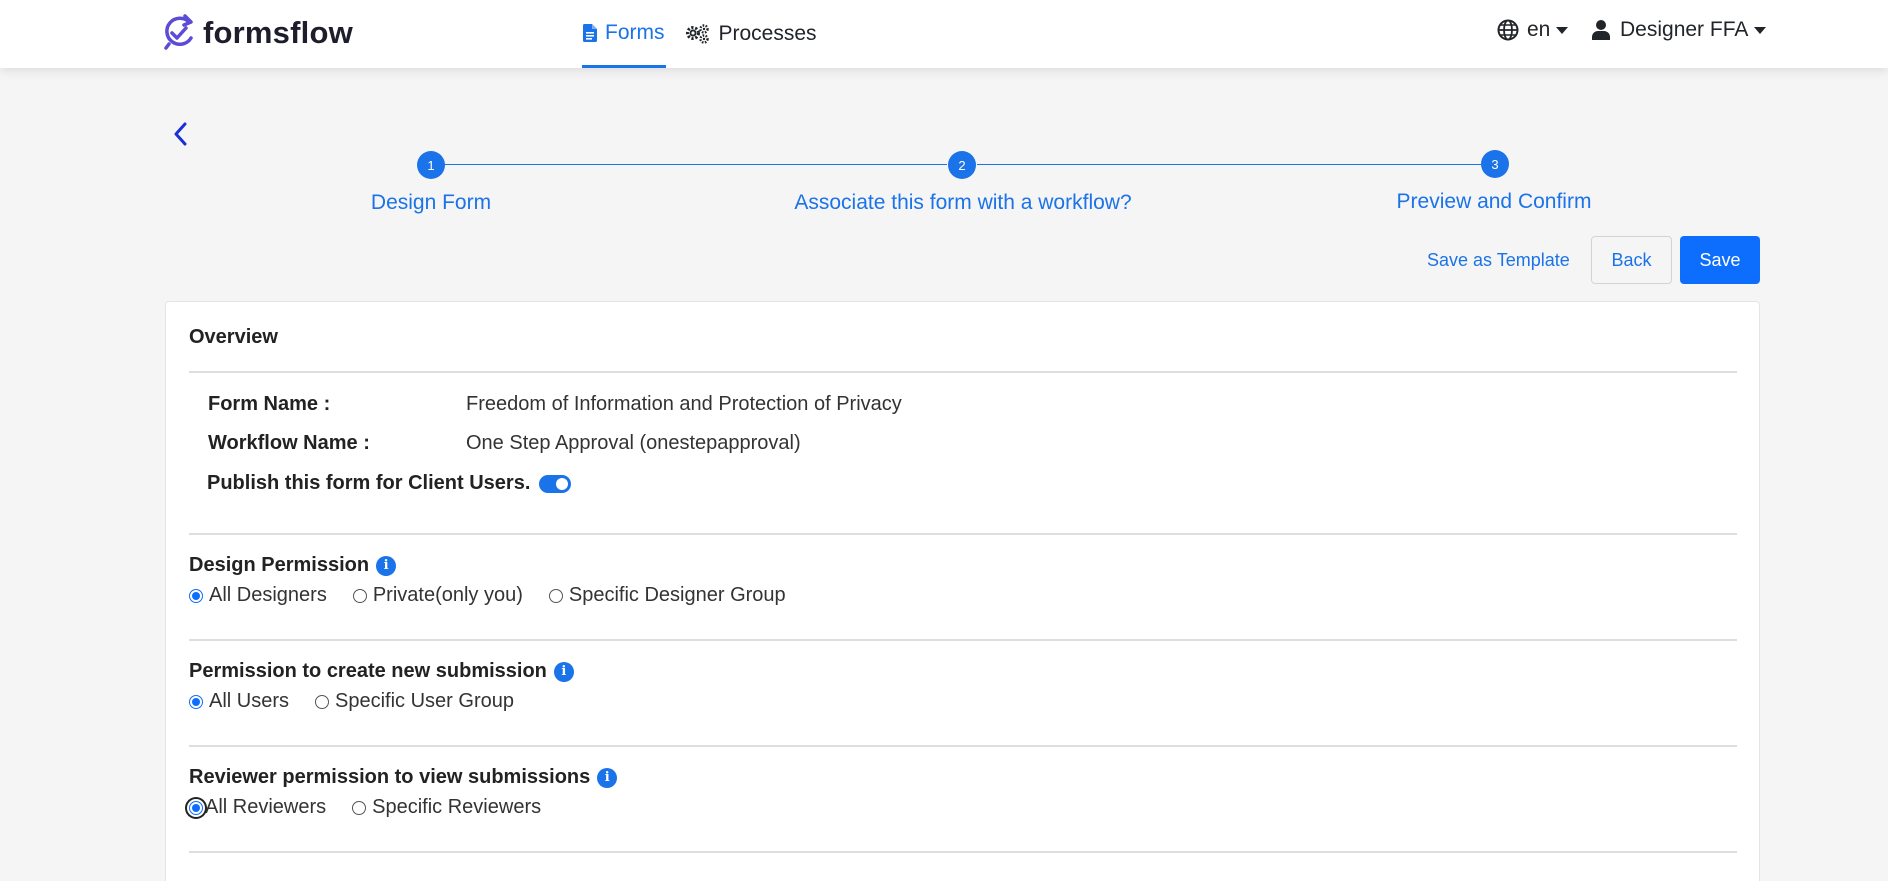 This screenshot has height=881, width=1888. What do you see at coordinates (633, 443) in the screenshot?
I see `workflow-name-value: One Step Approval (onestepapproval)` at bounding box center [633, 443].